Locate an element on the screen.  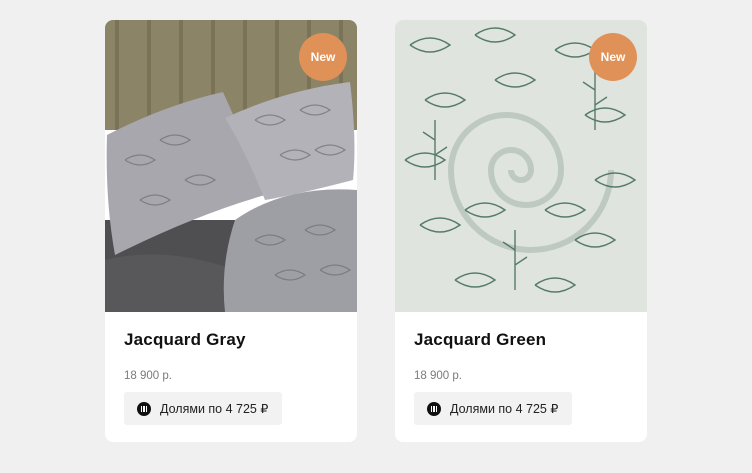
product-title: Jacquard Gray is located at coordinates (185, 340).